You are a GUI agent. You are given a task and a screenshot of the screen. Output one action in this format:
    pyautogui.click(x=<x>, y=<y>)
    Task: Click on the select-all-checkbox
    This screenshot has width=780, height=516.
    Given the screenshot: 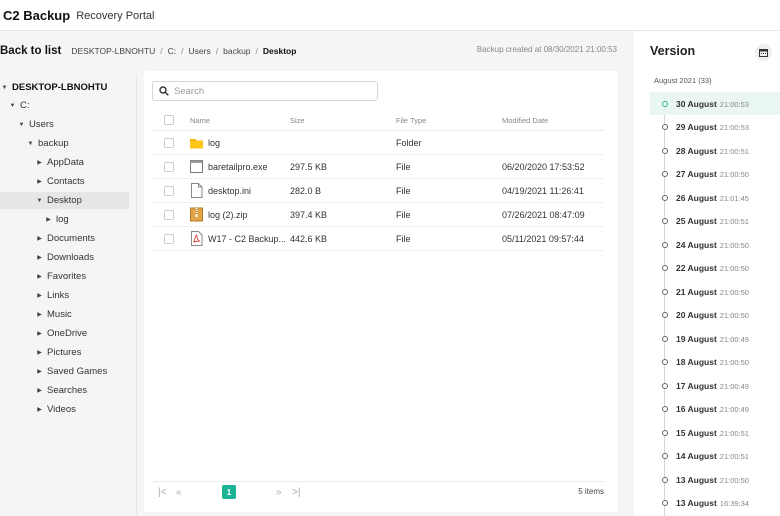 What is the action you would take?
    pyautogui.click(x=169, y=120)
    